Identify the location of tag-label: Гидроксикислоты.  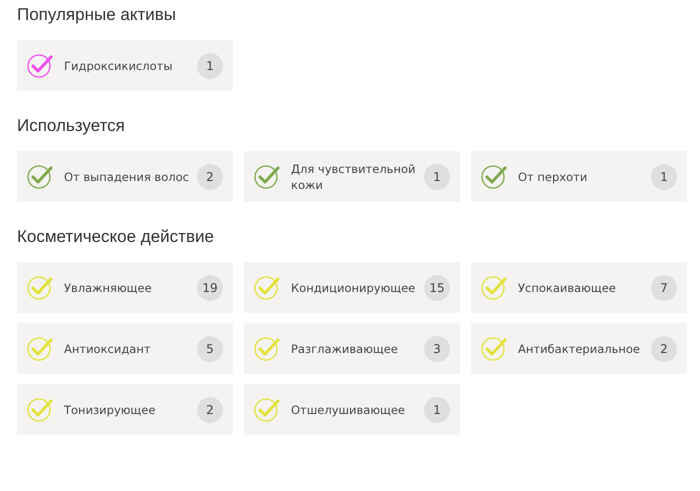
(119, 66).